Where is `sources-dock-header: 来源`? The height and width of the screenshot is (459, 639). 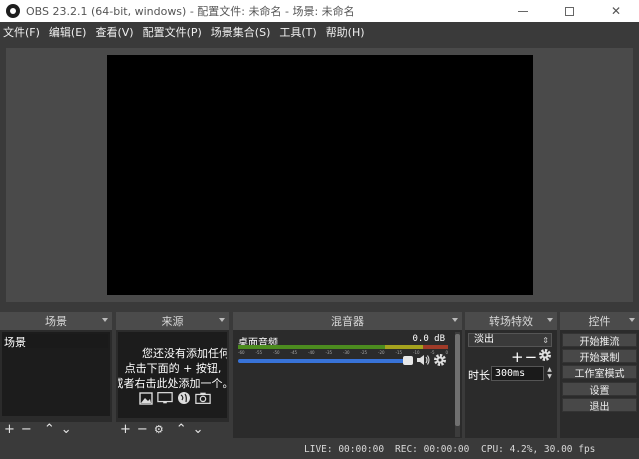
sources-dock-header: 来源 is located at coordinates (172, 321).